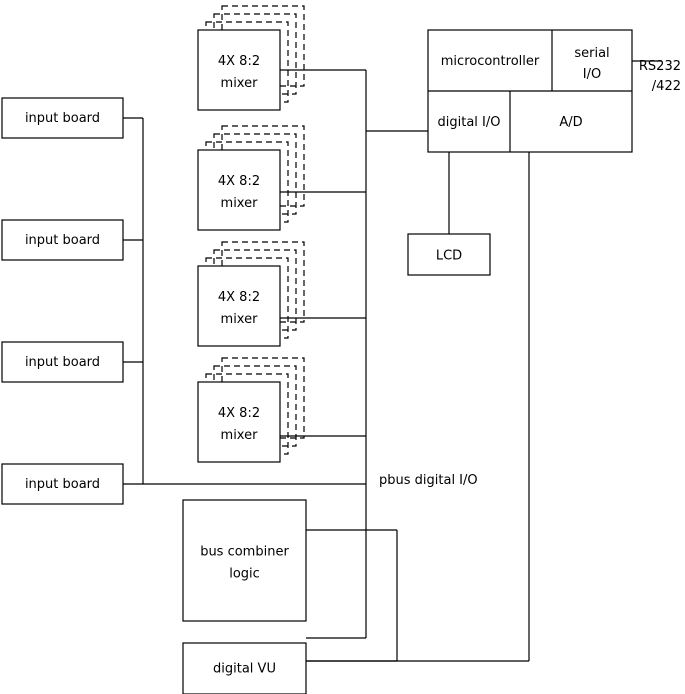  I want to click on input-board-4: input board, so click(62, 484).